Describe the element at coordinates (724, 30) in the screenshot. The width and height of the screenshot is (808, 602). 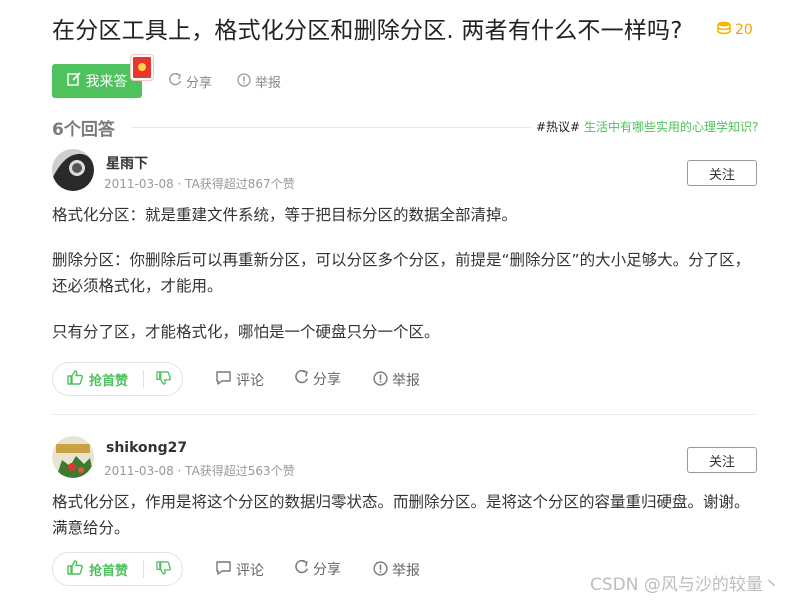
I see `coin-icon` at that location.